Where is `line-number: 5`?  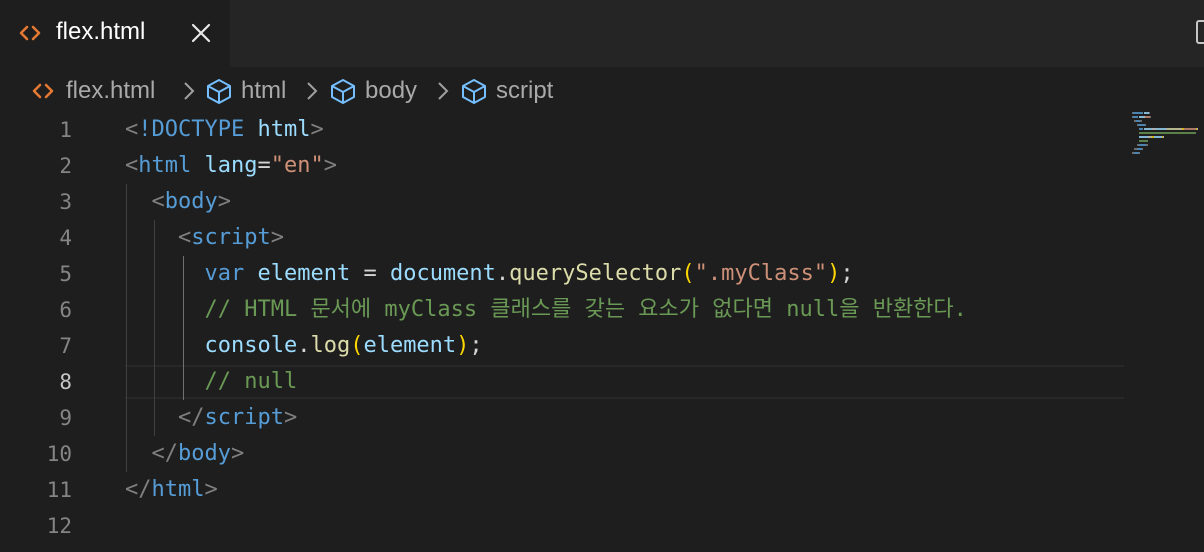
line-number: 5 is located at coordinates (65, 274).